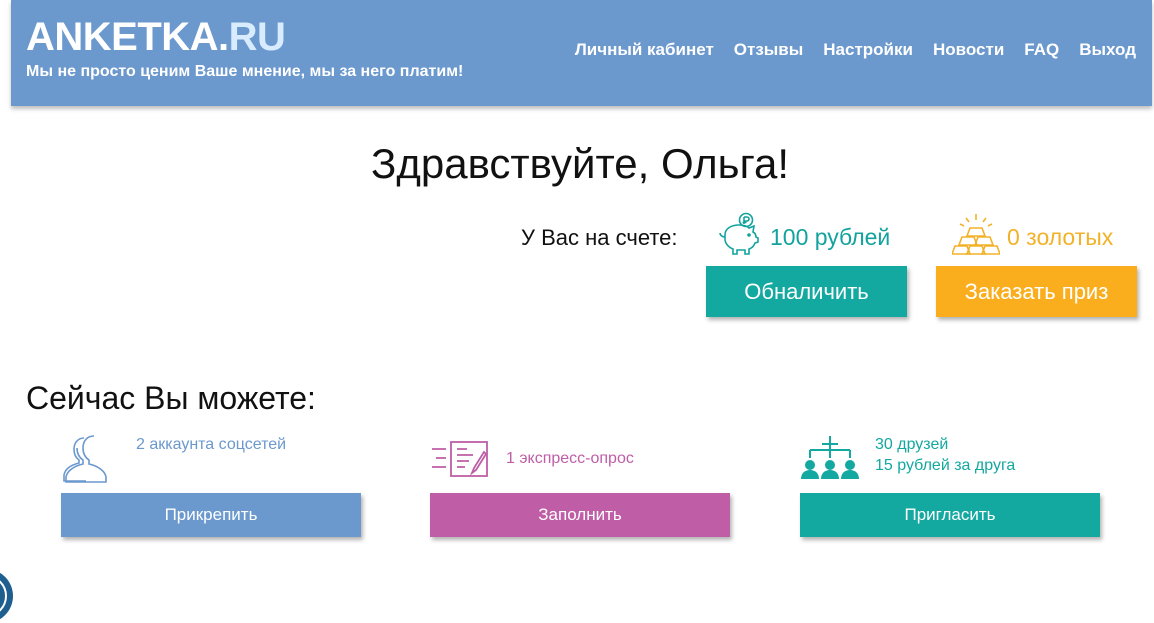 This screenshot has height=623, width=1154. Describe the element at coordinates (976, 234) in the screenshot. I see `gold-bars-icon` at that location.